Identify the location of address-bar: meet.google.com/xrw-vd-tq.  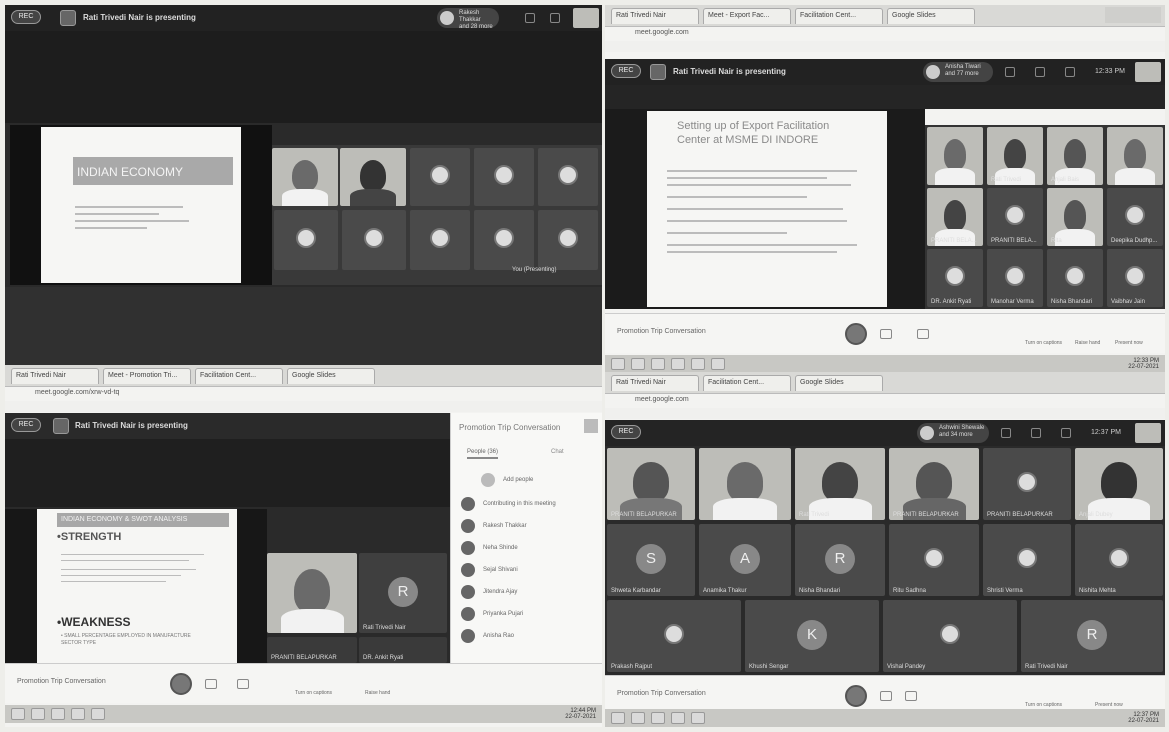
(303, 394).